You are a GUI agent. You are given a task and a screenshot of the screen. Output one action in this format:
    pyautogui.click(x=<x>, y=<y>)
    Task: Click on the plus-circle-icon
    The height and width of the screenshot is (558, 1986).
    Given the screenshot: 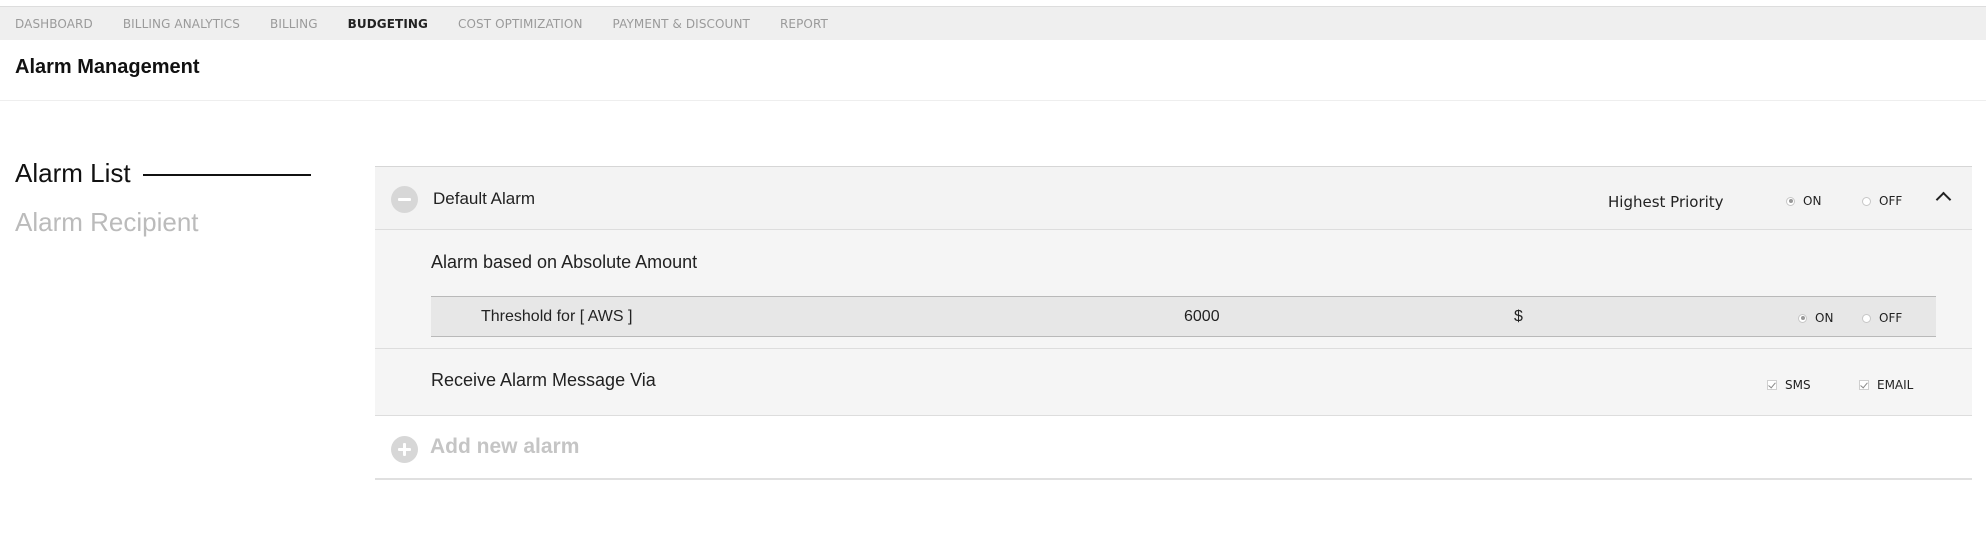 What is the action you would take?
    pyautogui.click(x=404, y=449)
    